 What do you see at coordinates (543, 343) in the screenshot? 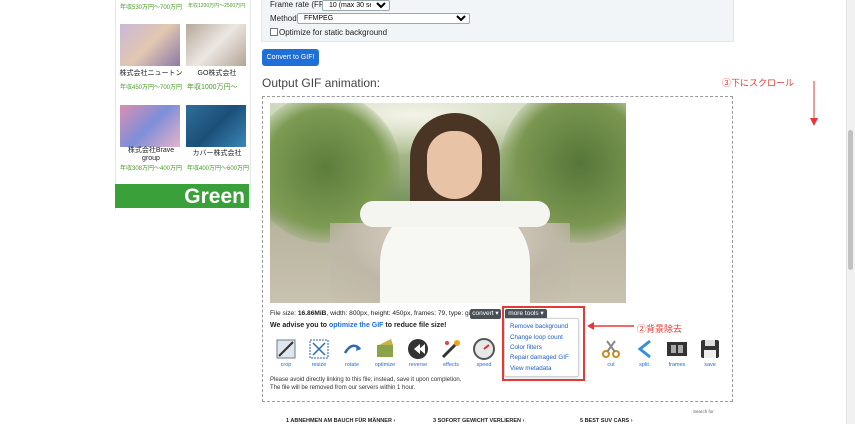
I see `highlight-box` at bounding box center [543, 343].